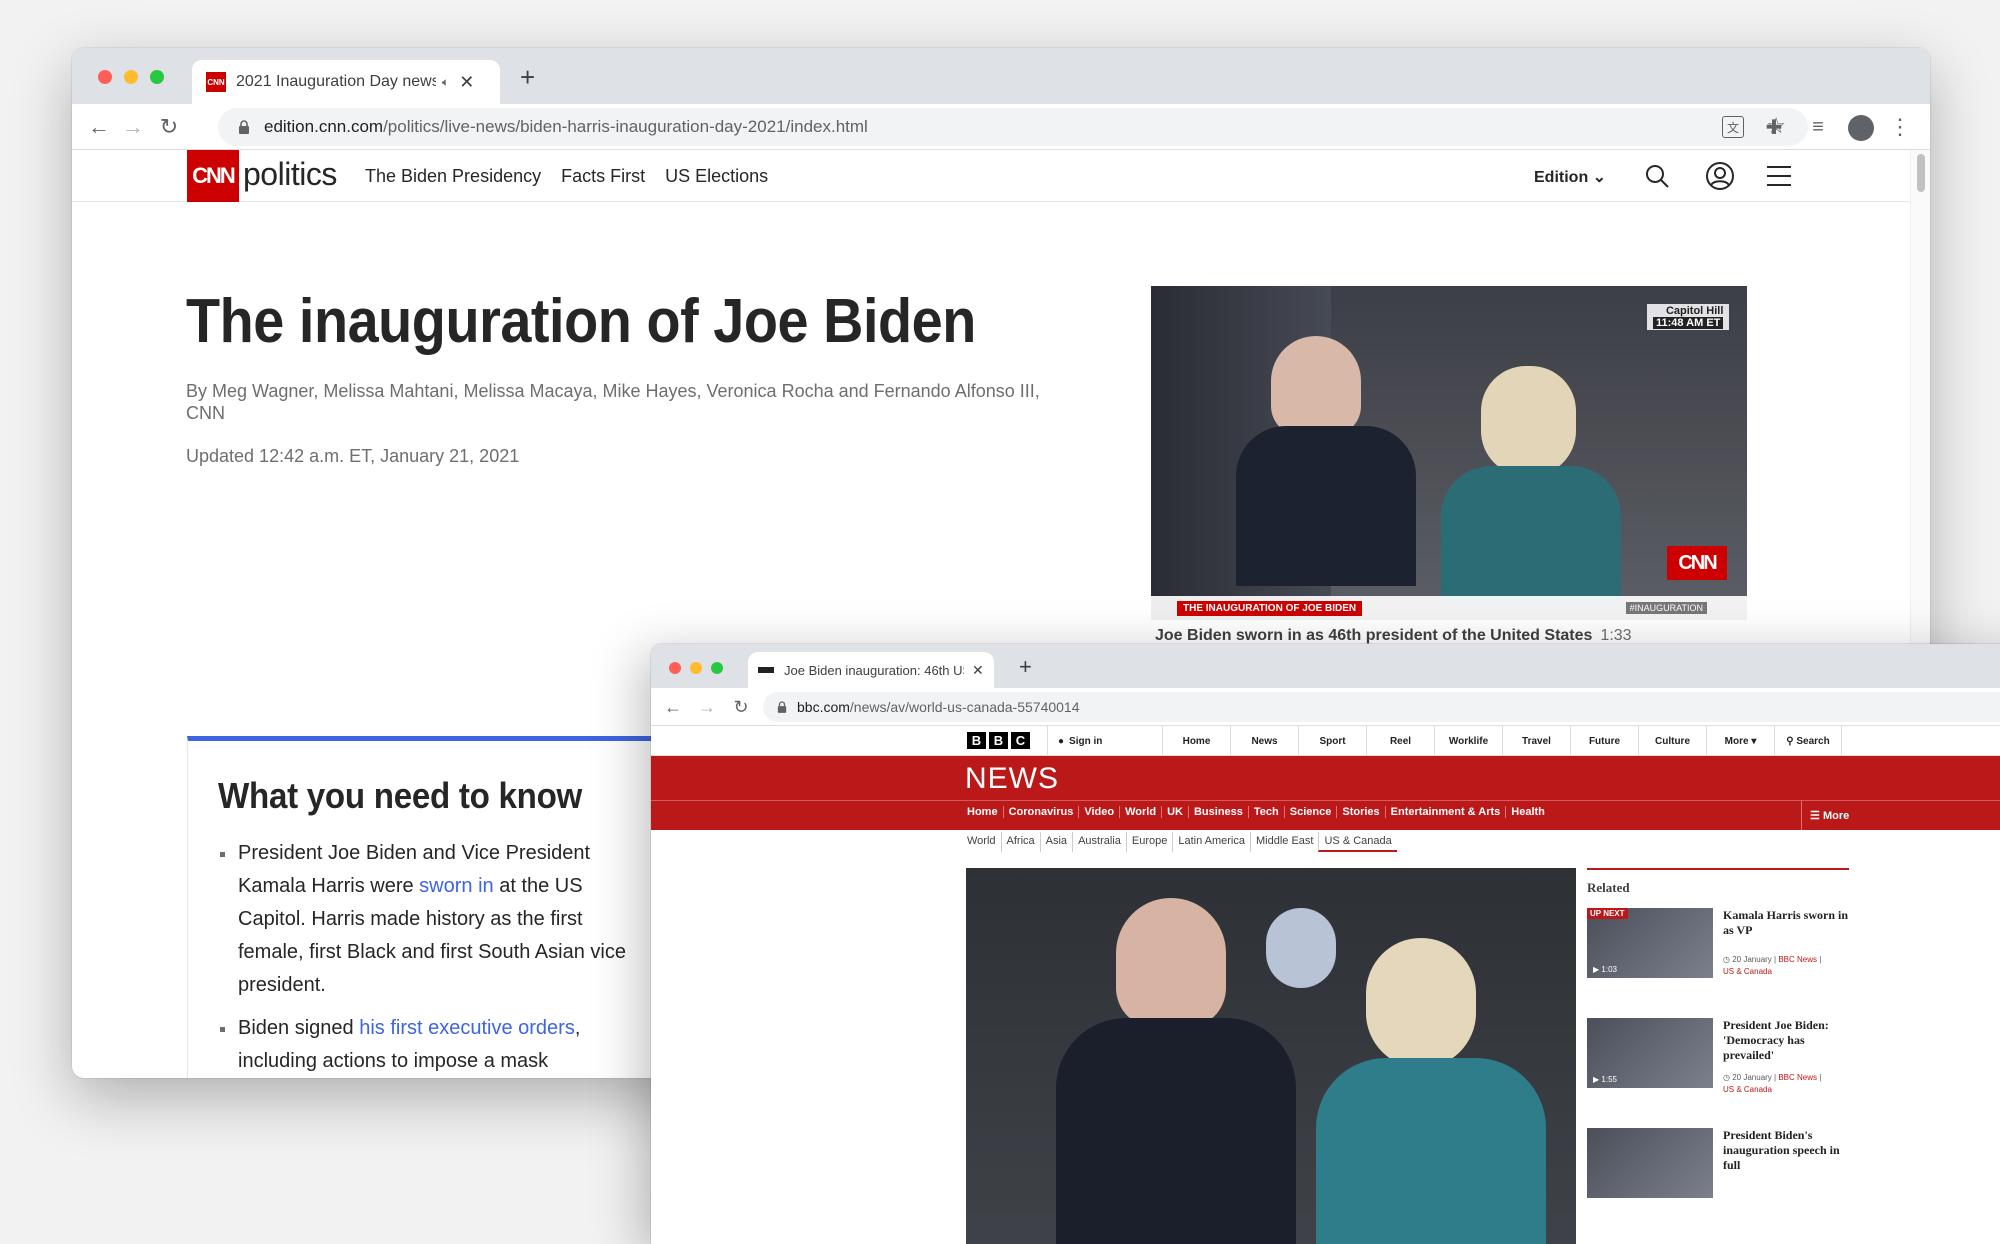  I want to click on speaker-icon: 🔈︎, so click(445, 82).